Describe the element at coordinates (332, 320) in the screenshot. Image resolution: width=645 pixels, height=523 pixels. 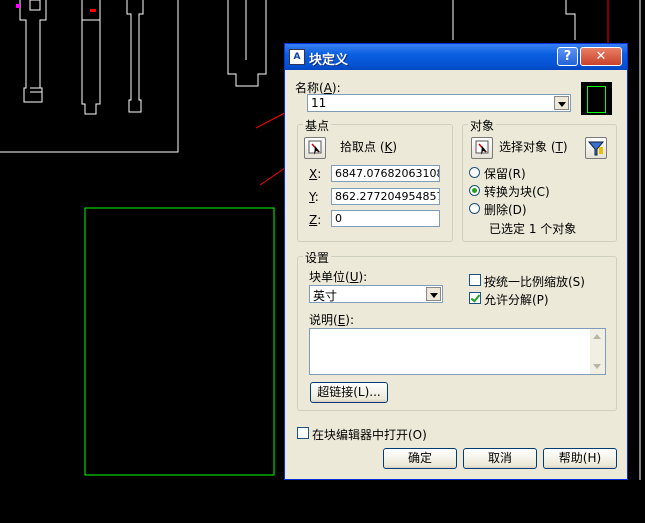
I see `description-label: 说明(E):` at that location.